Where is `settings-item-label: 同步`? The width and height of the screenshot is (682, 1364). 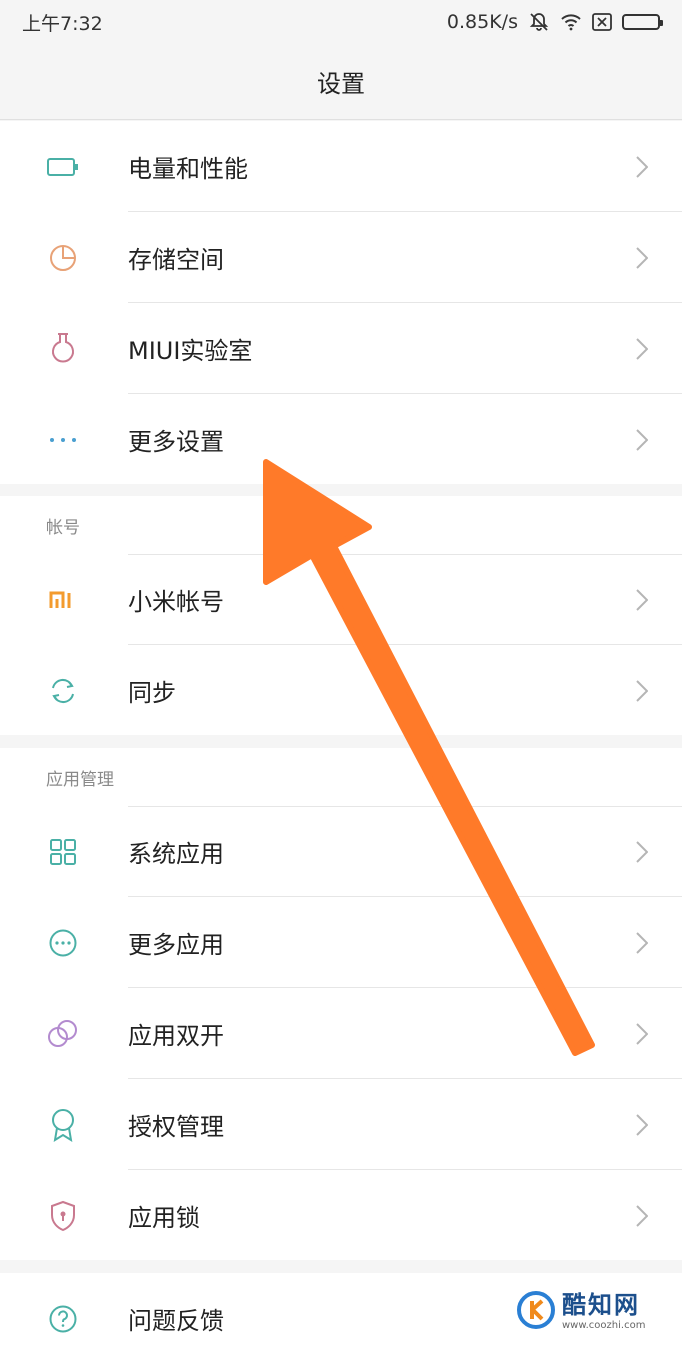 settings-item-label: 同步 is located at coordinates (152, 693).